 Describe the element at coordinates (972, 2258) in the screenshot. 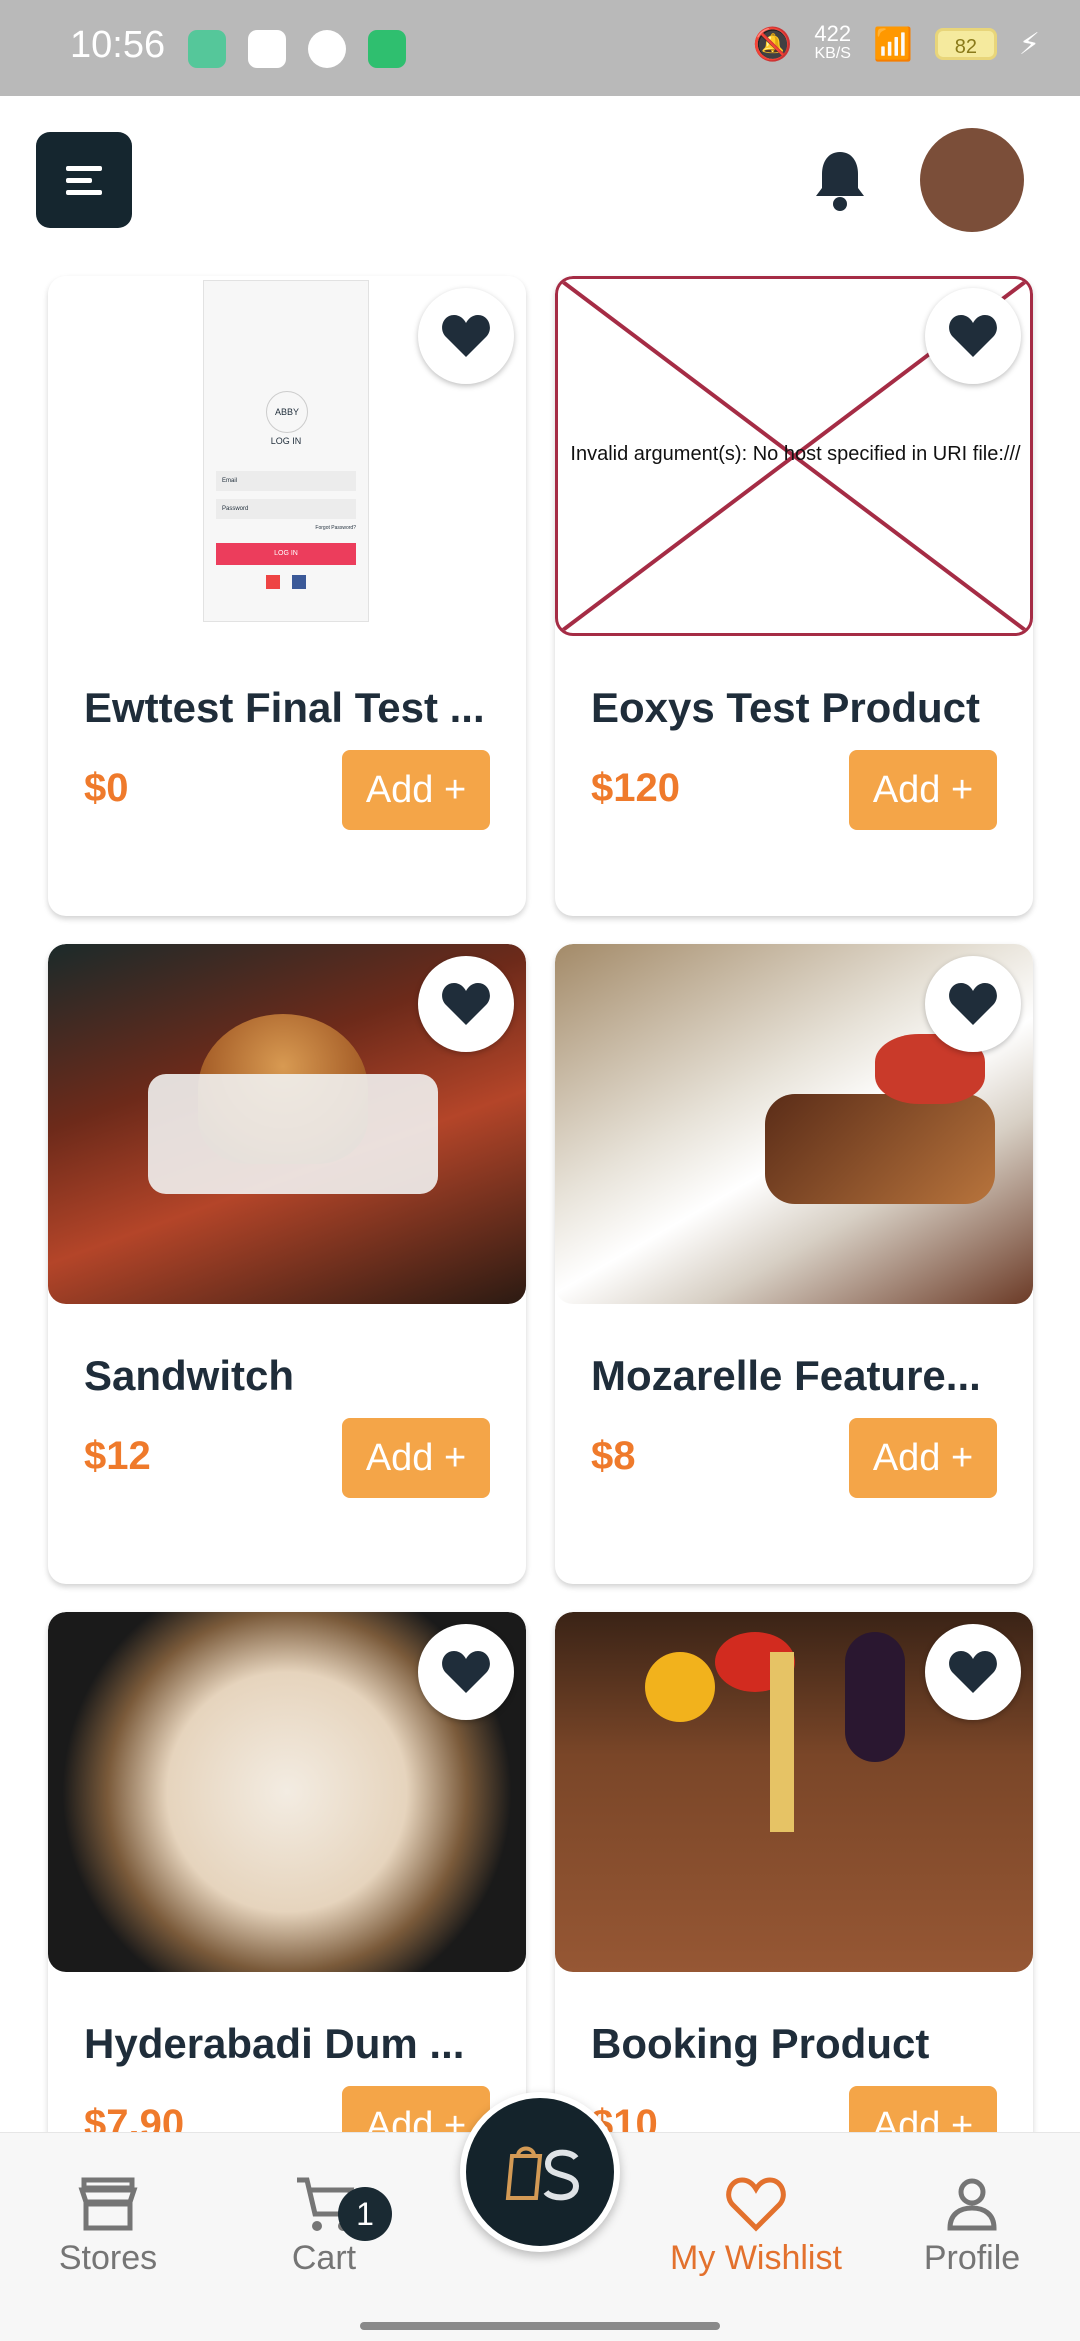

I see `nav-profile-label: Profile` at that location.